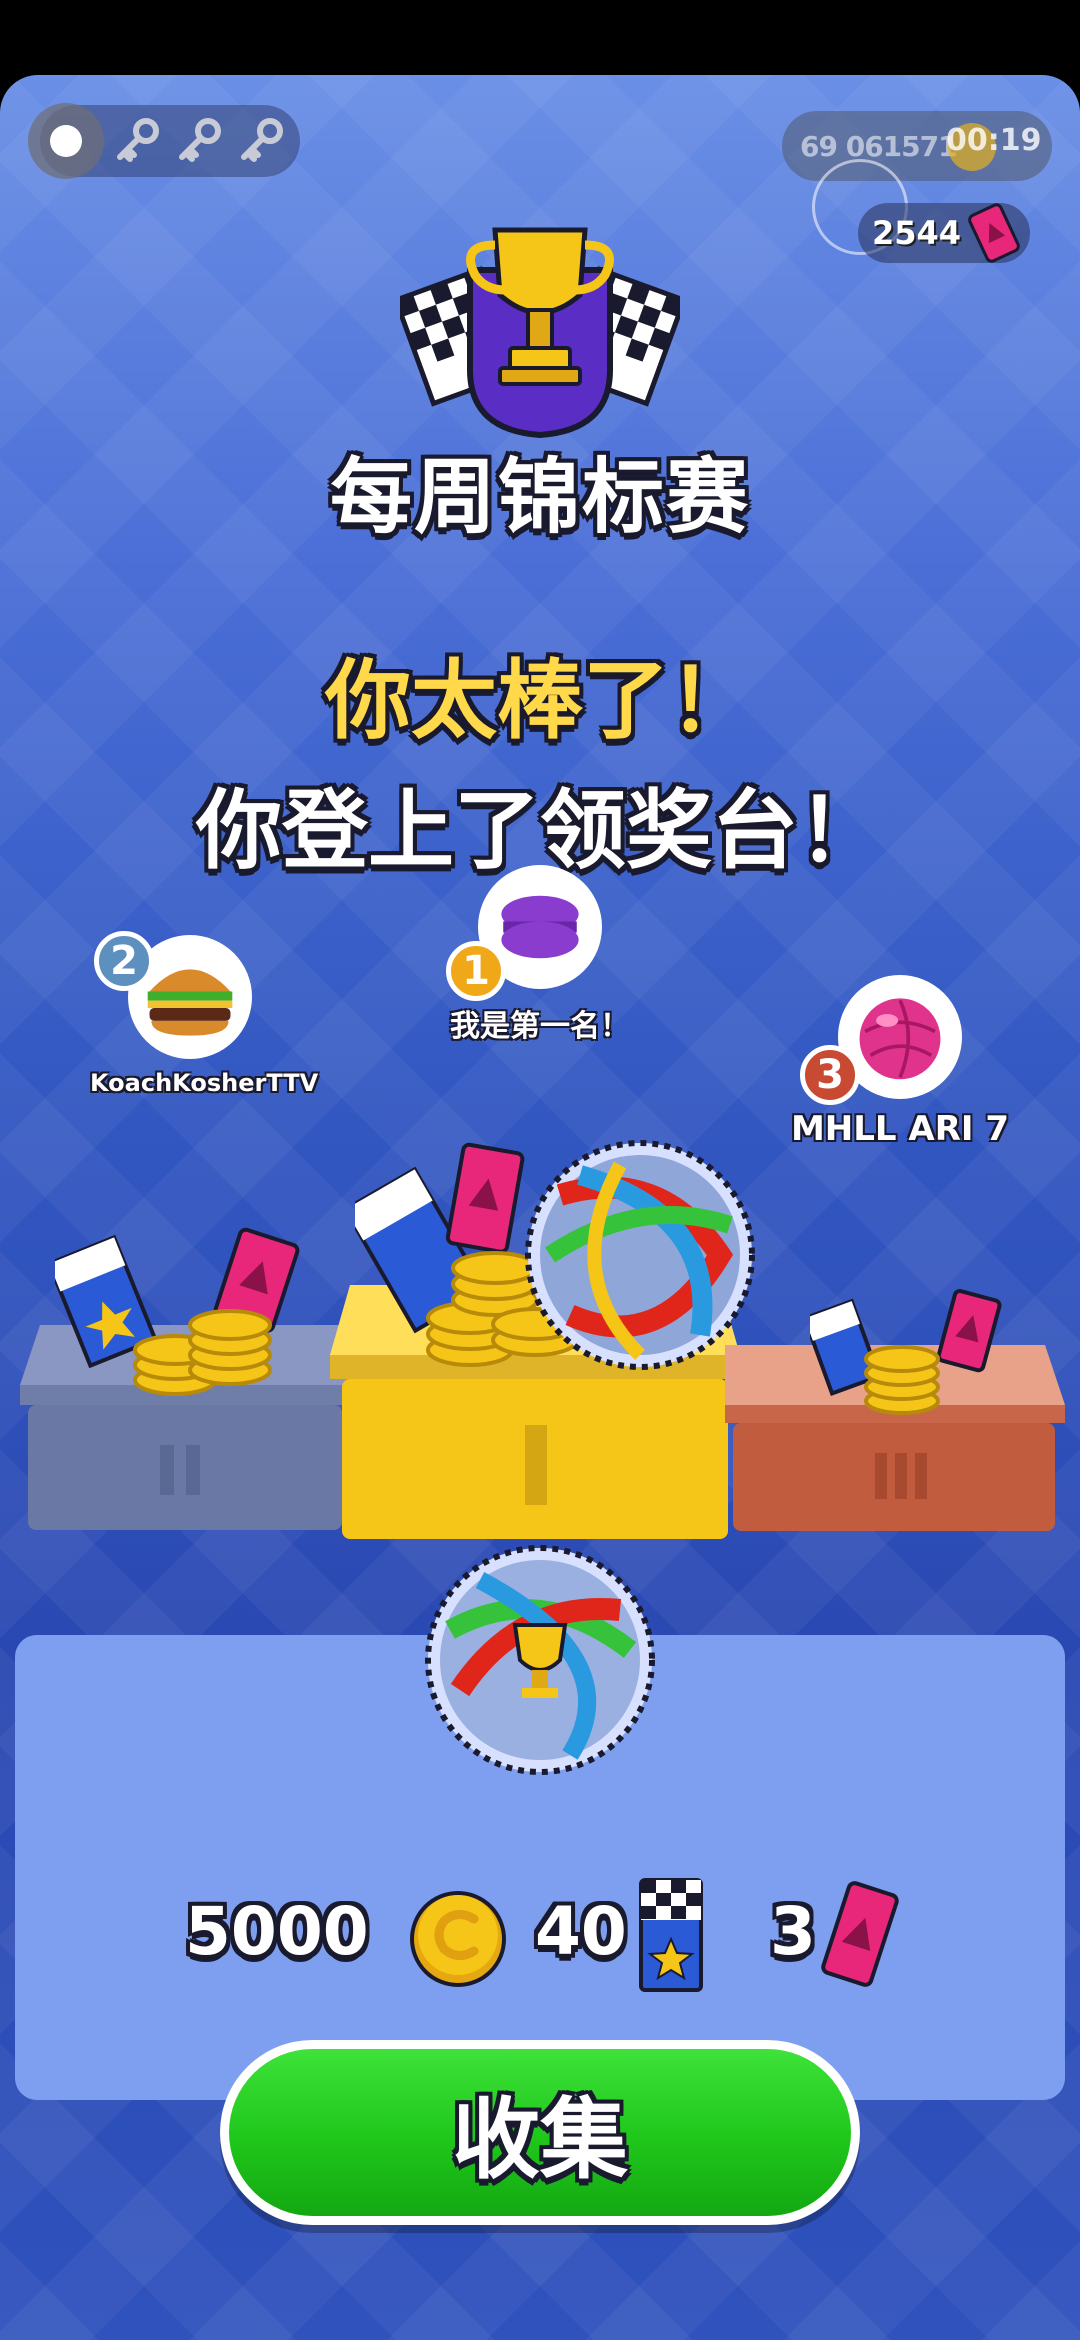 This screenshot has height=2340, width=1080. I want to click on tickets-counter: 2544, so click(944, 233).